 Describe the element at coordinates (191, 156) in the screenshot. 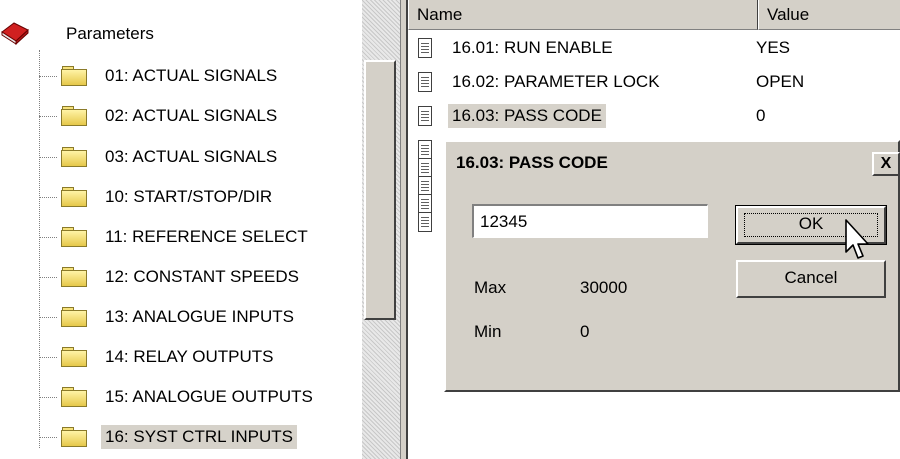

I see `tree-item-label: 03: ACTUAL SIGNALS` at that location.